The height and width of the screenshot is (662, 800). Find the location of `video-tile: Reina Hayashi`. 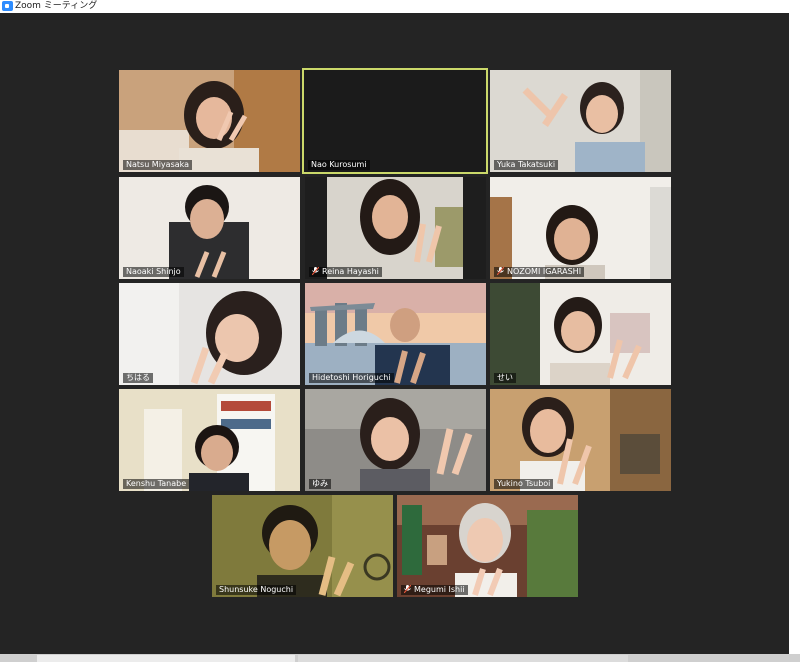

video-tile: Reina Hayashi is located at coordinates (395, 228).